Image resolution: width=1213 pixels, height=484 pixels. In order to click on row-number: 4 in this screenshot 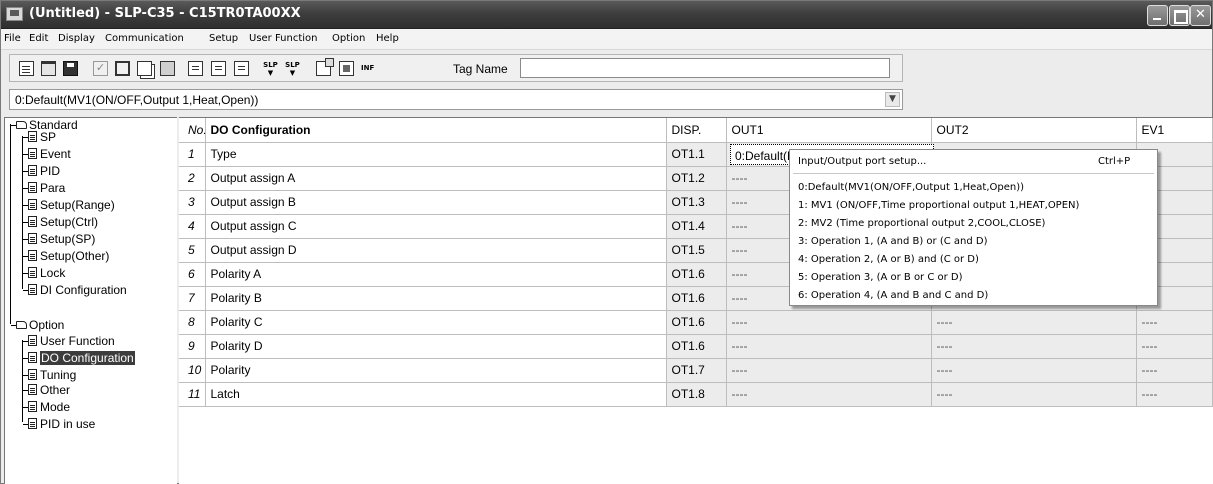, I will do `click(192, 226)`.